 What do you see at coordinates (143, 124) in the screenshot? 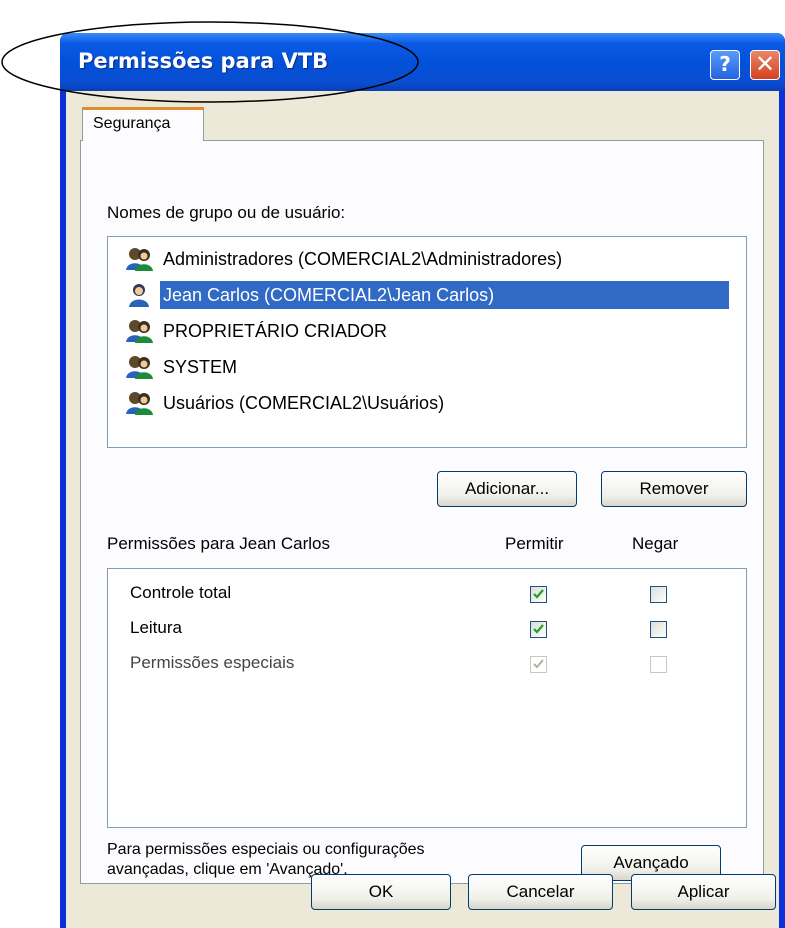
I see `tab-seguranca: Segurança` at bounding box center [143, 124].